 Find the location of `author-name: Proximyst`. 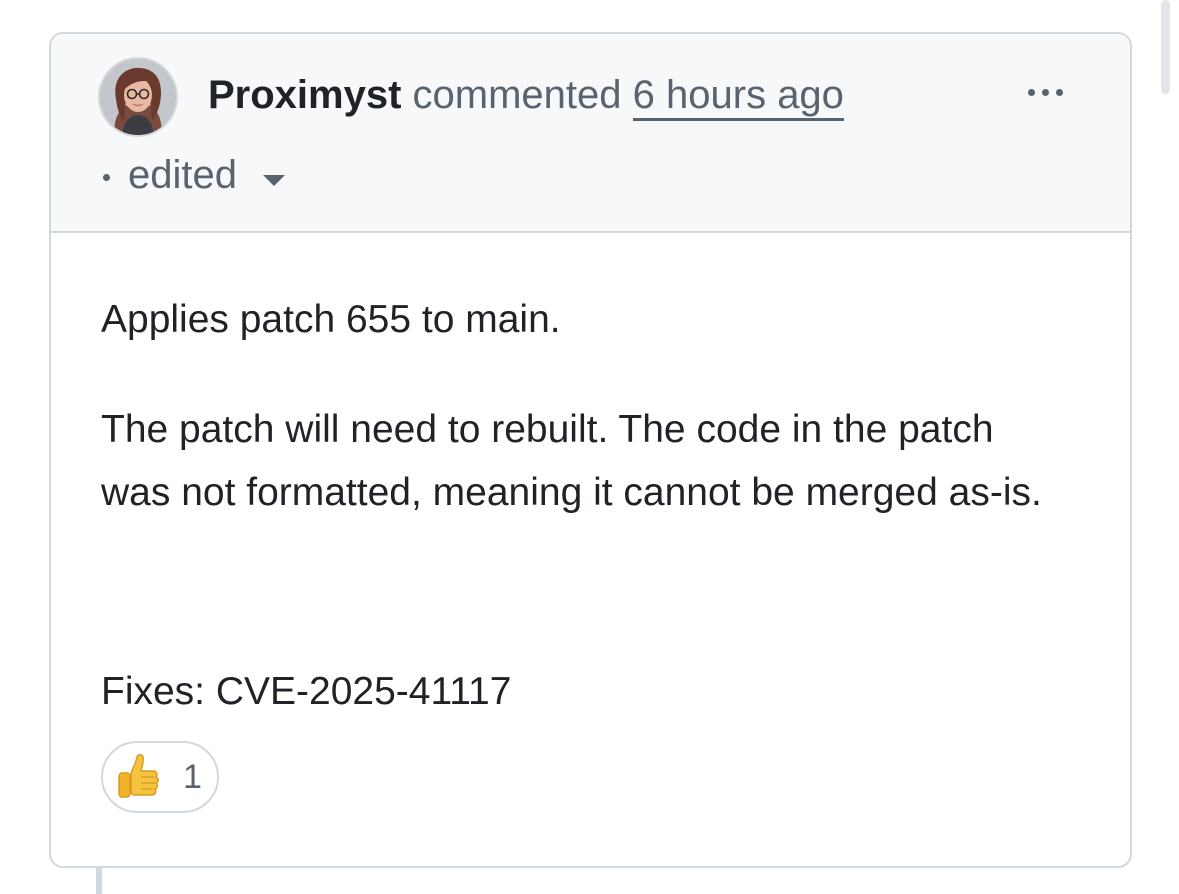

author-name: Proximyst is located at coordinates (304, 95).